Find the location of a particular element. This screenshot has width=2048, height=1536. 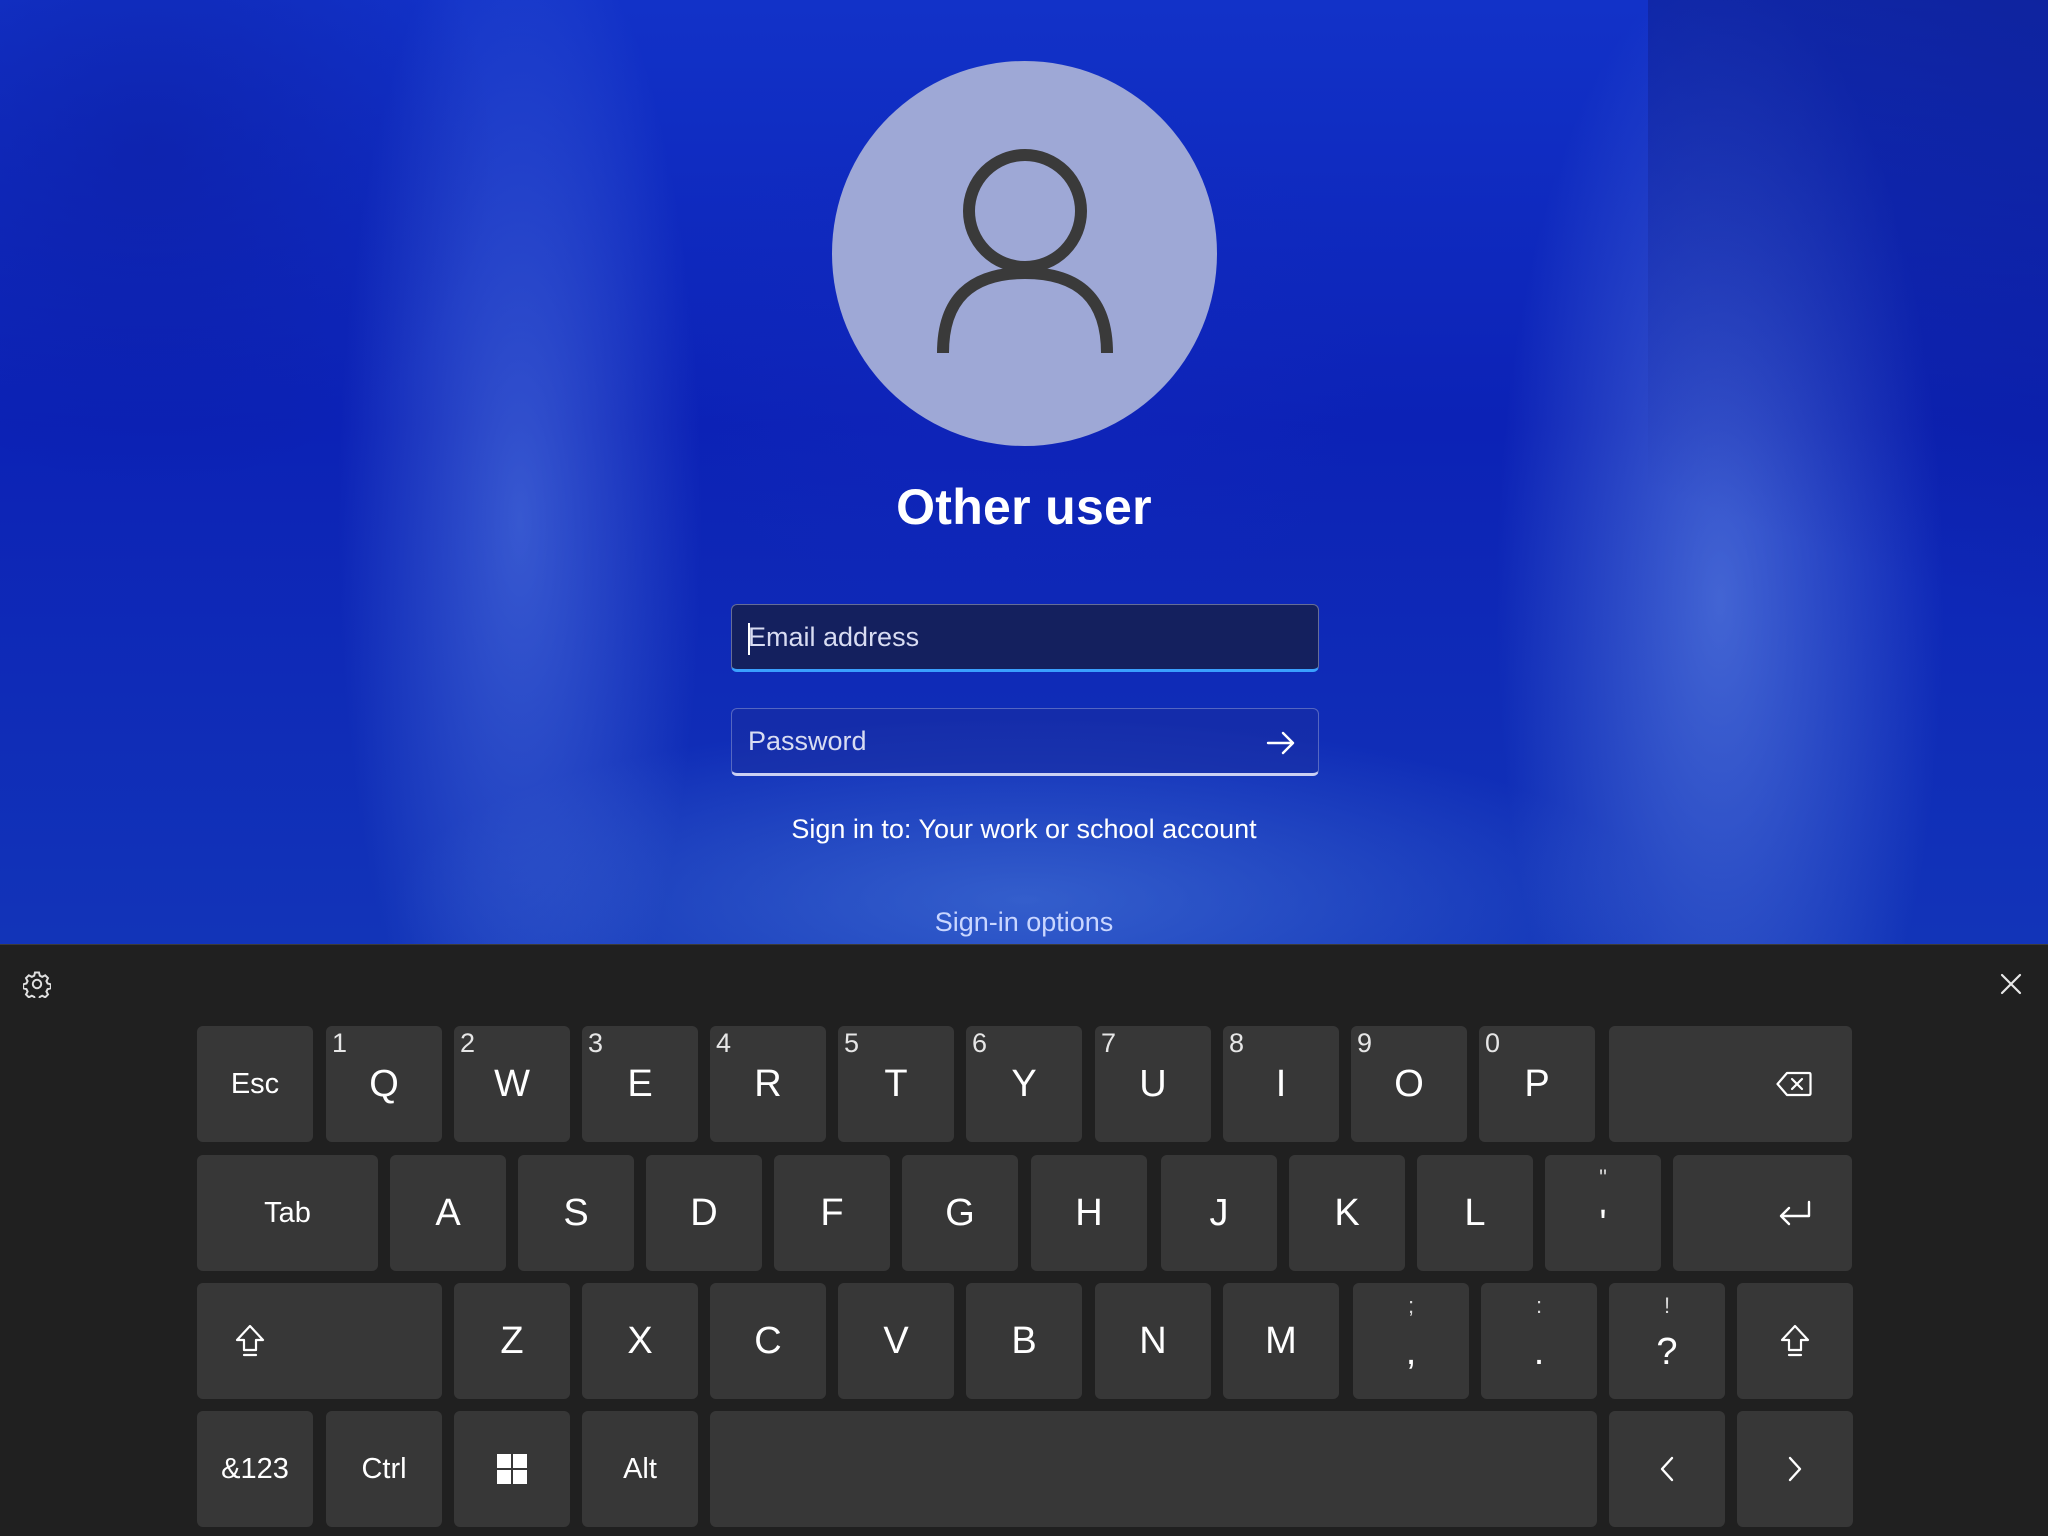

key-label: T is located at coordinates (896, 1083).